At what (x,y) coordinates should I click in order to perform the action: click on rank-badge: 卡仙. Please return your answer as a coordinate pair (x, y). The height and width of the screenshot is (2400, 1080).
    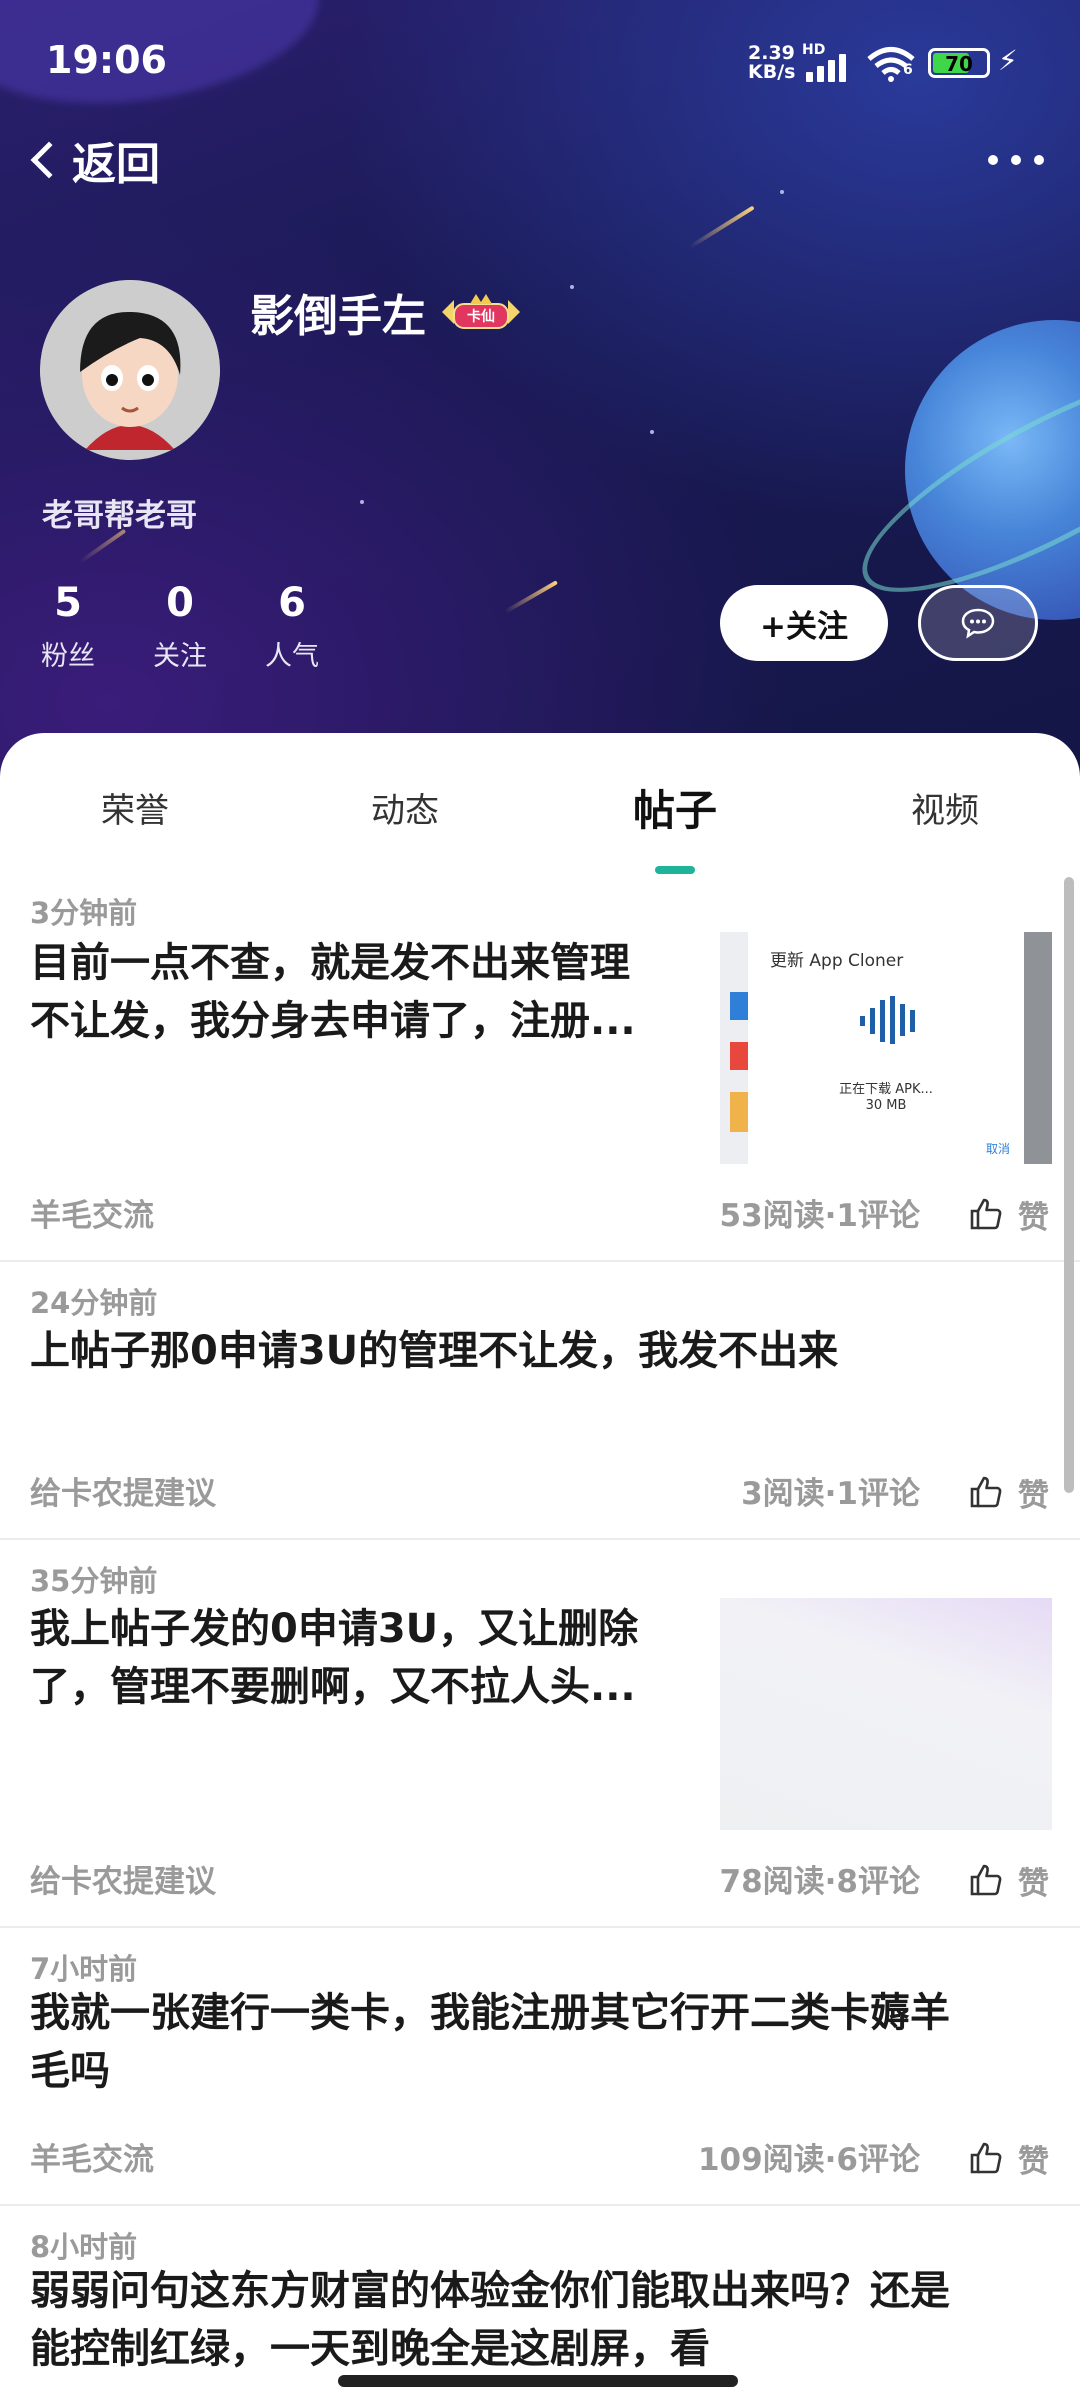
    Looking at the image, I should click on (481, 311).